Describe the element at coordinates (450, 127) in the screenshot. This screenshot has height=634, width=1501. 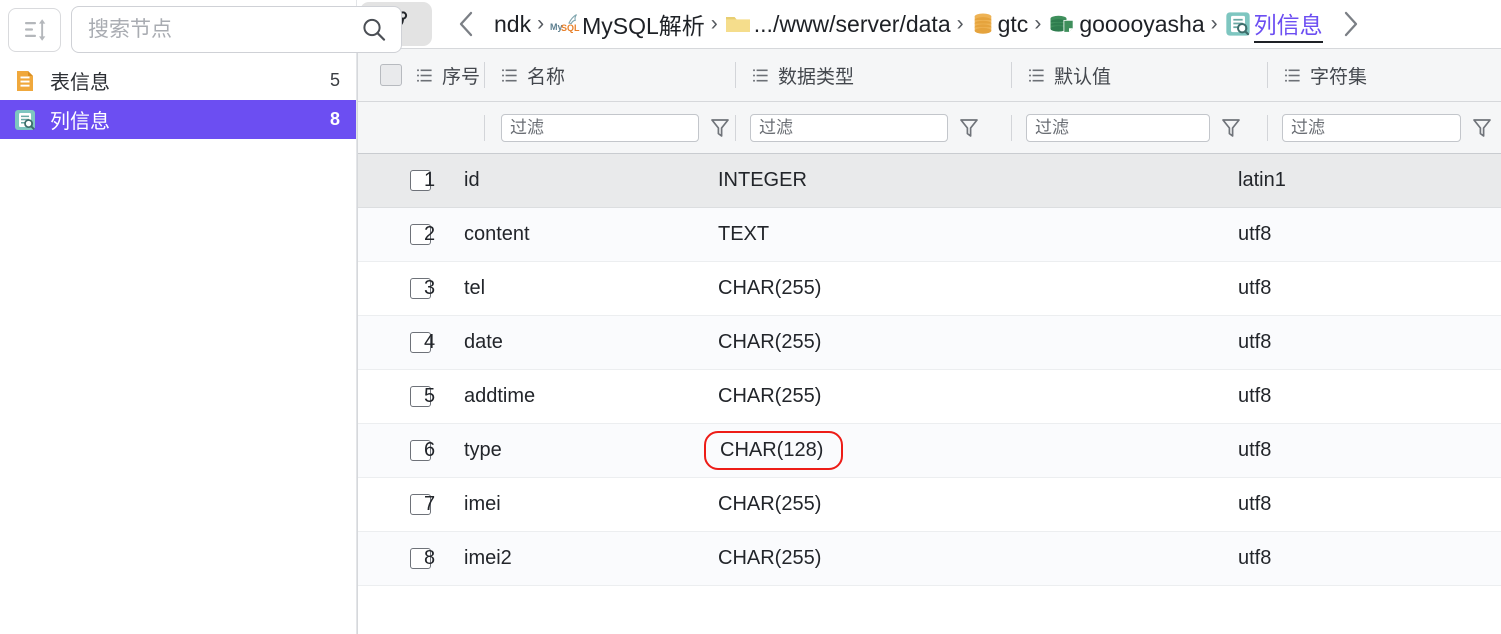
I see `filter-cell-seq` at that location.